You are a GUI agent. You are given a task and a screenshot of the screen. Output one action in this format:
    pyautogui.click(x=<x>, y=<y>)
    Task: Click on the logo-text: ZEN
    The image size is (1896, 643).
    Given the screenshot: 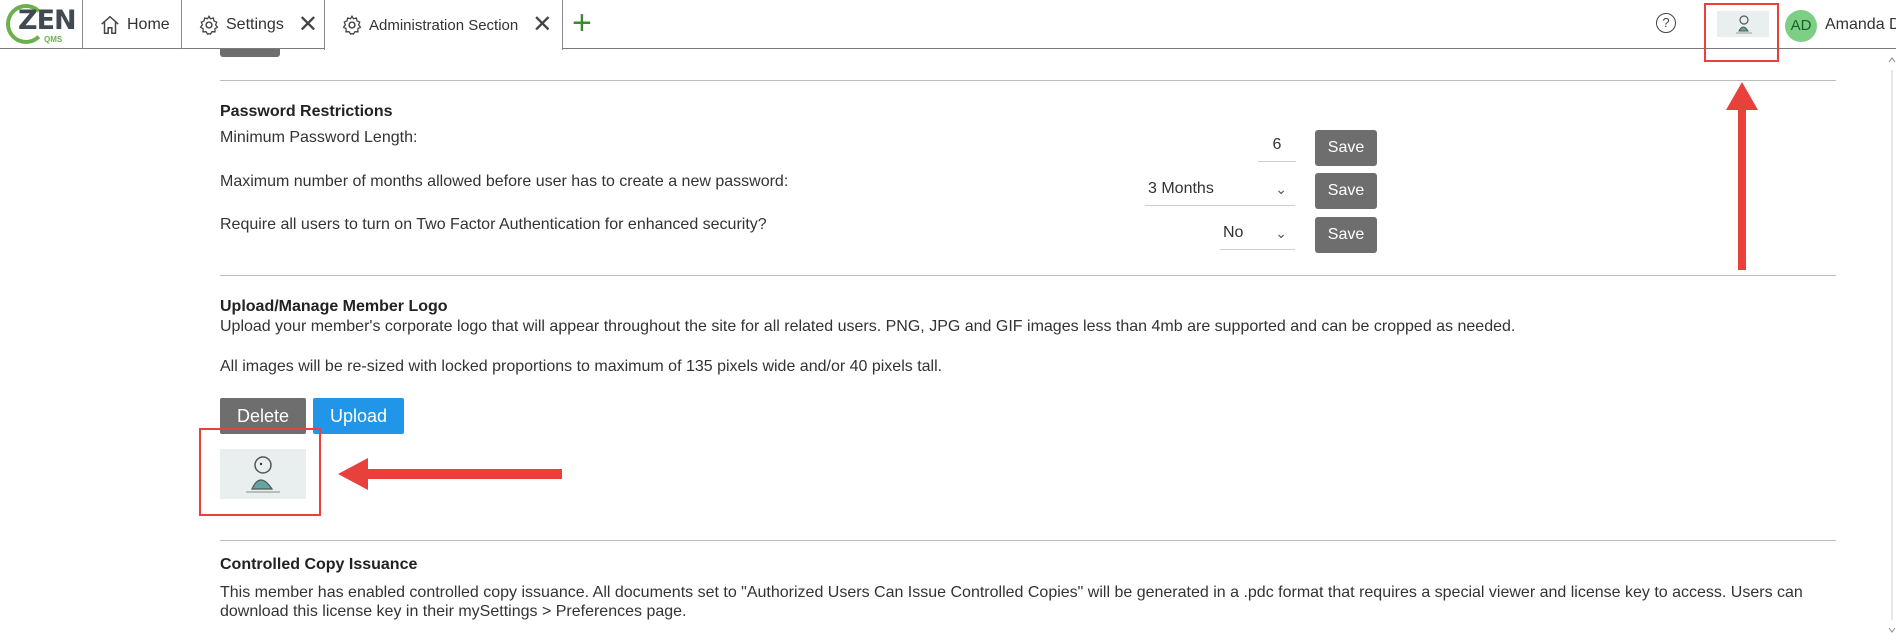 What is the action you would take?
    pyautogui.click(x=47, y=20)
    